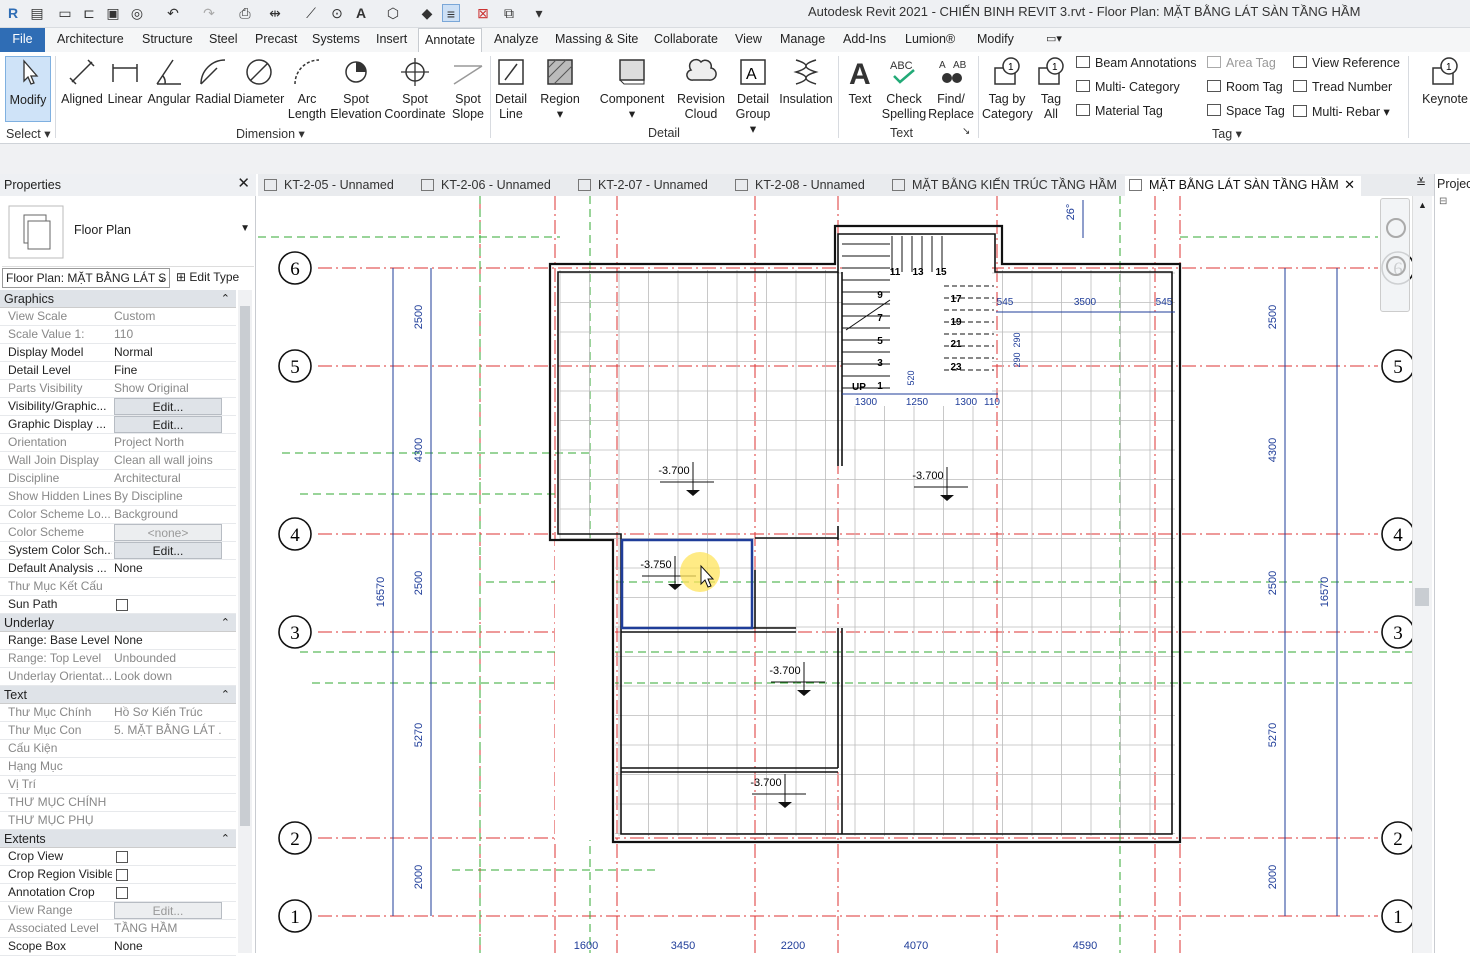 The image size is (1470, 956). Describe the element at coordinates (118, 389) in the screenshot. I see `property-row-parts-visibility: Parts Visibility Show Original` at that location.